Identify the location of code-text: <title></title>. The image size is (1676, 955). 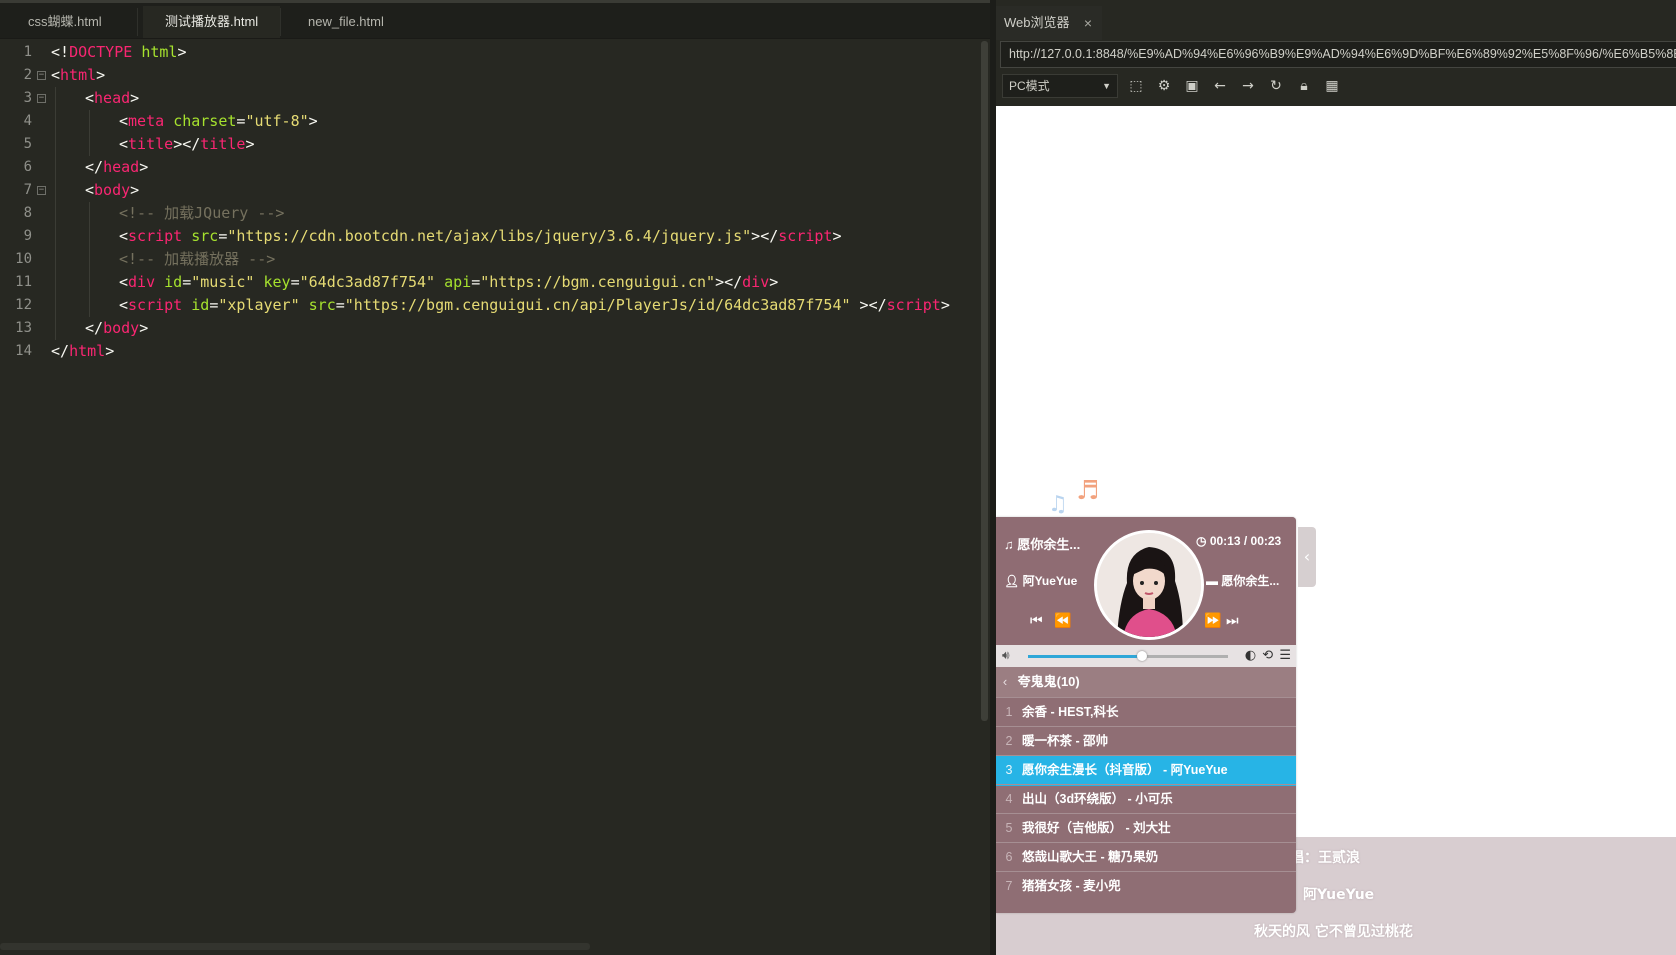
(186, 144).